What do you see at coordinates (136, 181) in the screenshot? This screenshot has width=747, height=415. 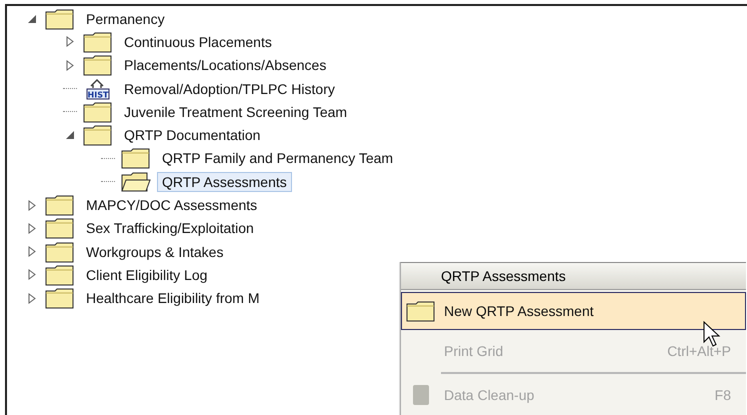 I see `open-folder-icon` at bounding box center [136, 181].